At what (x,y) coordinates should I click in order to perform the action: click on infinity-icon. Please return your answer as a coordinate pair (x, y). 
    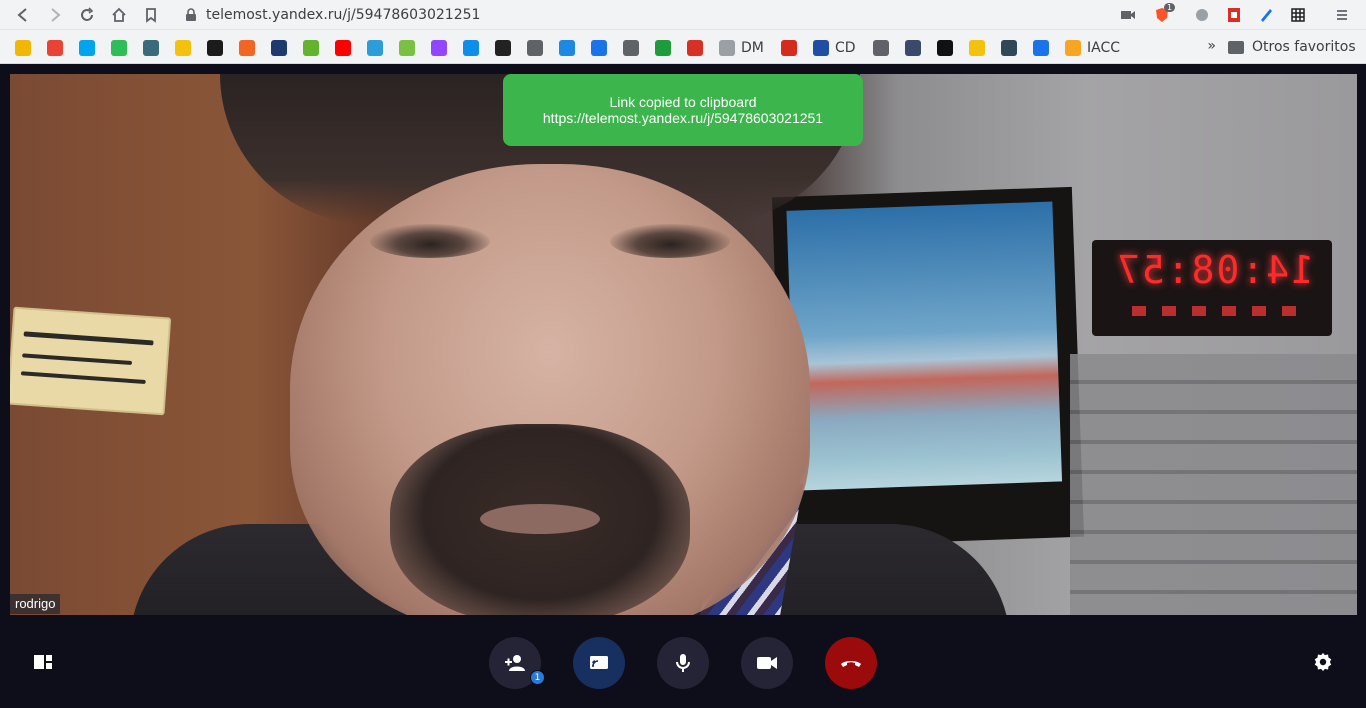
    Looking at the image, I should click on (1041, 48).